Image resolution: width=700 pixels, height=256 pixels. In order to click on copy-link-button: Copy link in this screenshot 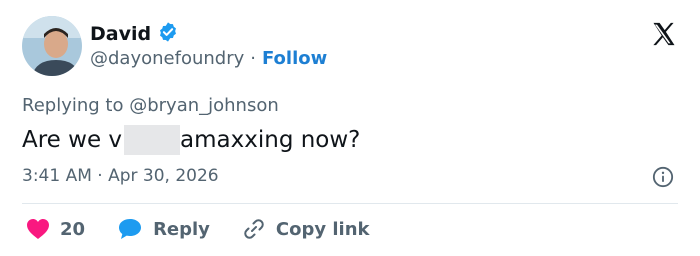, I will do `click(306, 229)`.